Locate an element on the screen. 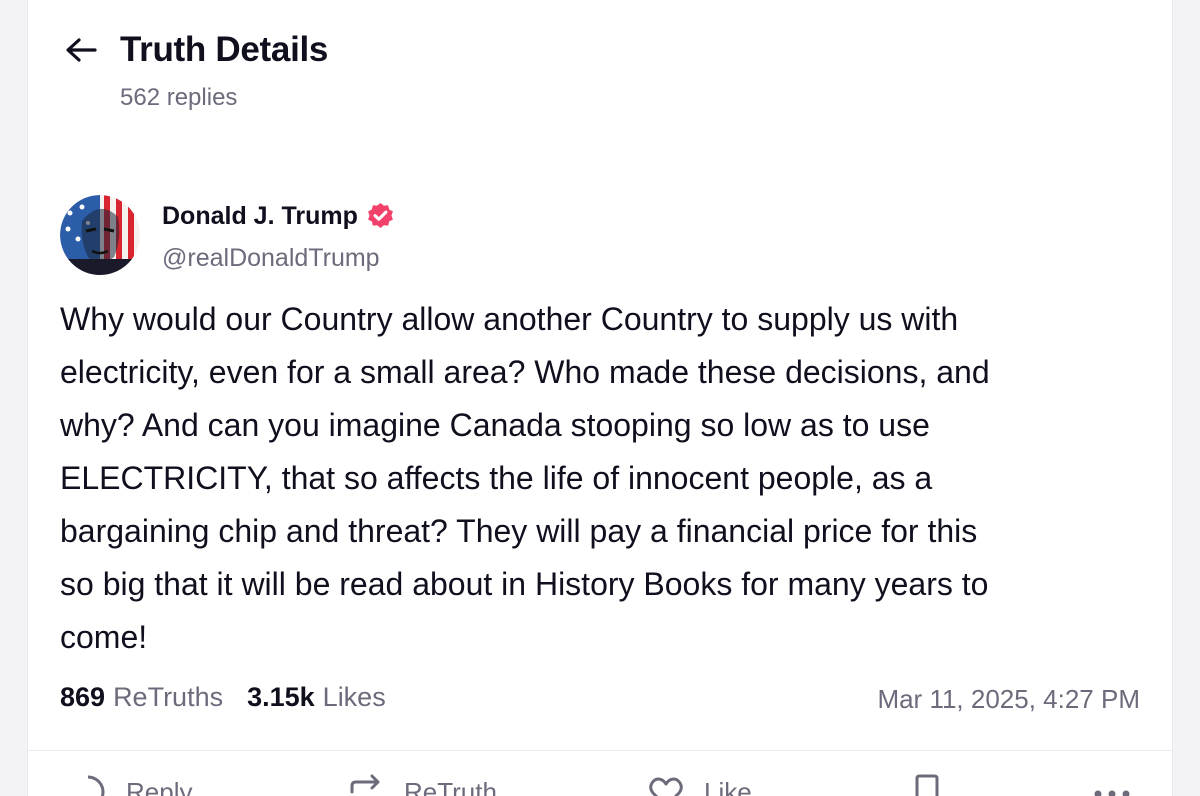  verified-badge-icon is located at coordinates (380, 216).